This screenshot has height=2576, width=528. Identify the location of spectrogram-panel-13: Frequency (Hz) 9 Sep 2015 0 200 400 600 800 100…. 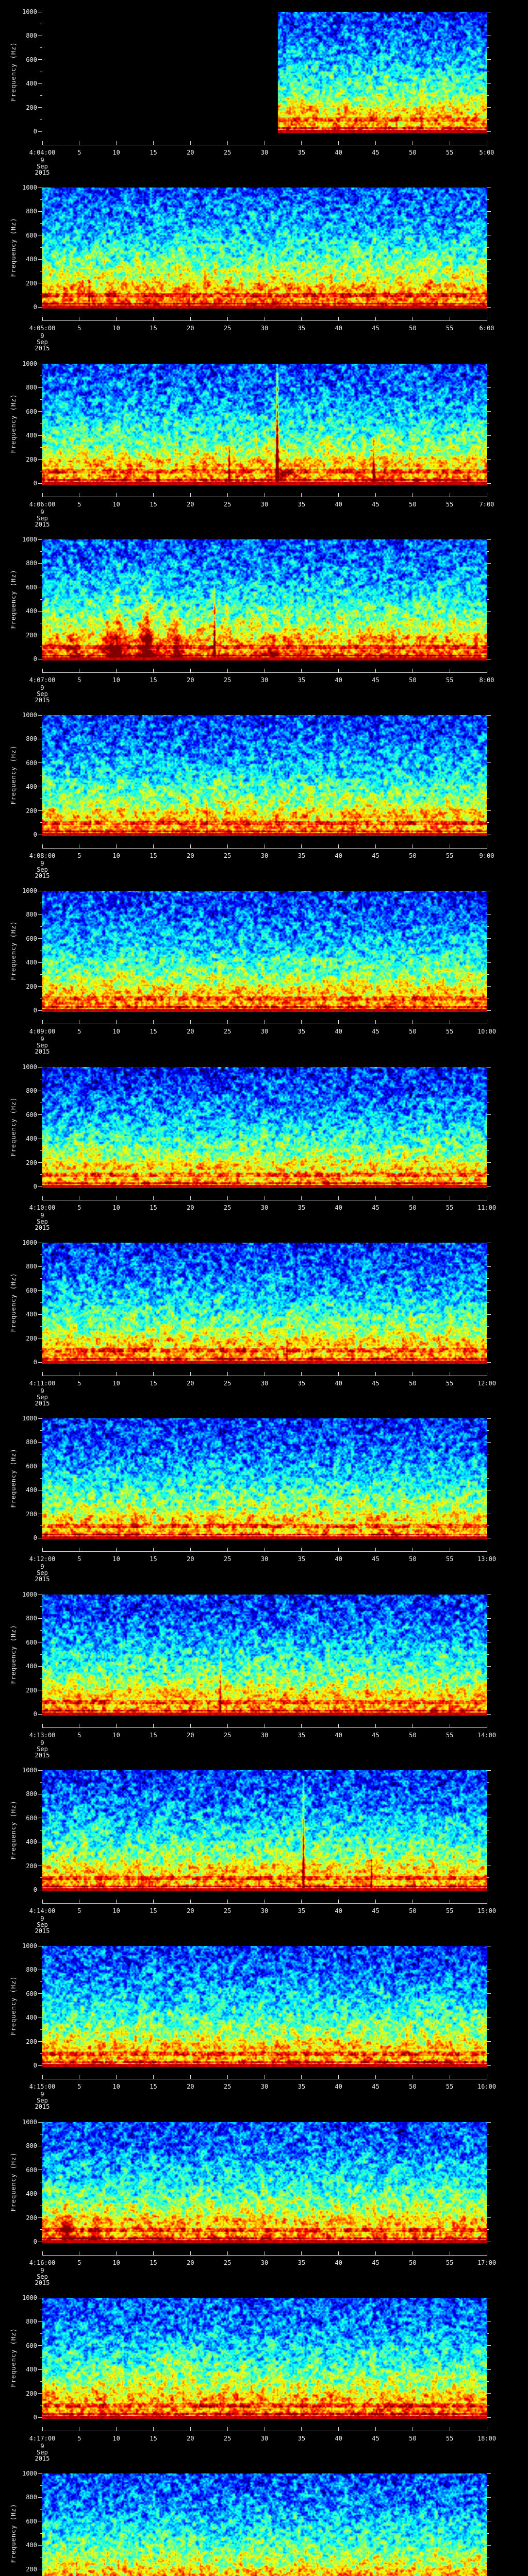
(264, 2198).